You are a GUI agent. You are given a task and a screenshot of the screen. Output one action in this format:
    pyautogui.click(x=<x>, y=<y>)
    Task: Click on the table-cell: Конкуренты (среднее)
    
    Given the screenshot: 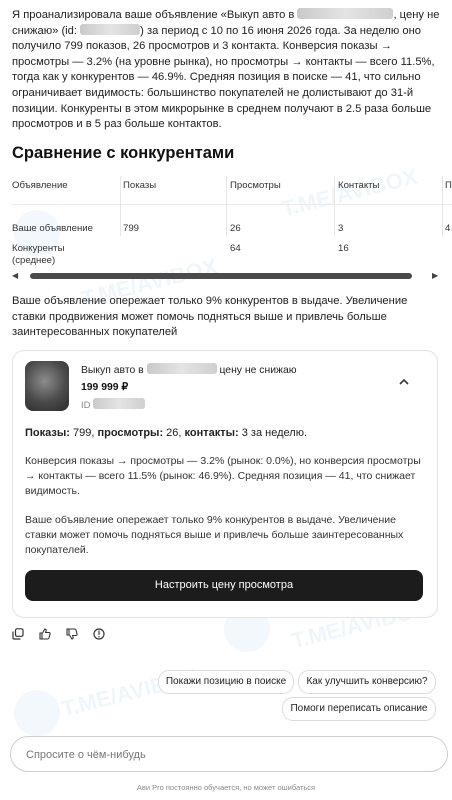 What is the action you would take?
    pyautogui.click(x=38, y=254)
    